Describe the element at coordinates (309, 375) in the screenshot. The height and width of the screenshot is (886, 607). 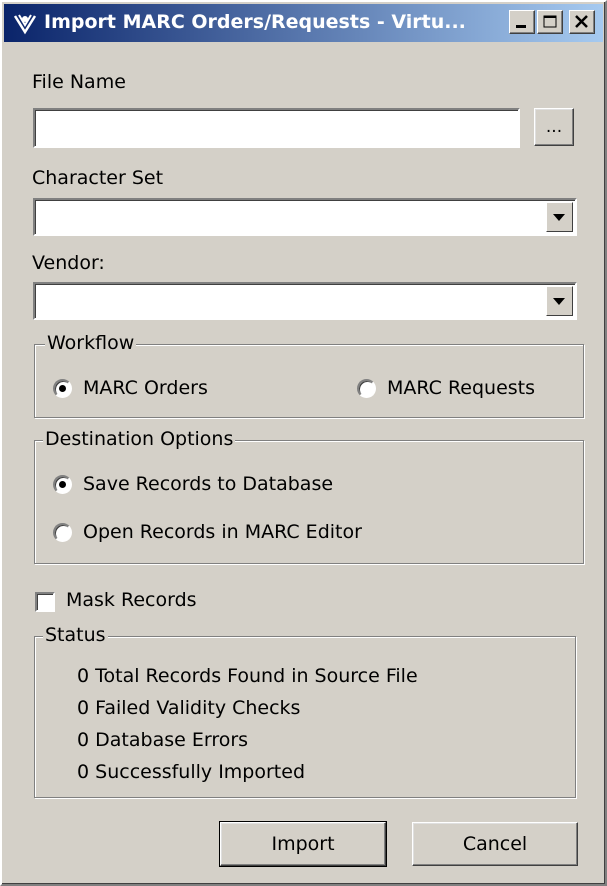
I see `workflow-group: Workflow MARC Orders MARC Requests` at that location.